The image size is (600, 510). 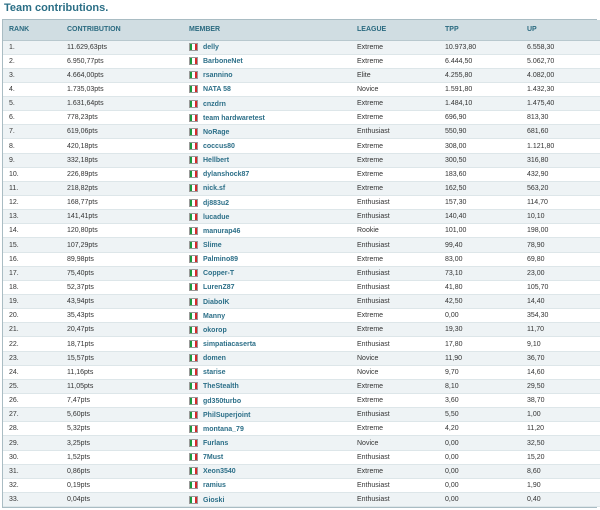 I want to click on member-link: LurenZ87, so click(x=219, y=287).